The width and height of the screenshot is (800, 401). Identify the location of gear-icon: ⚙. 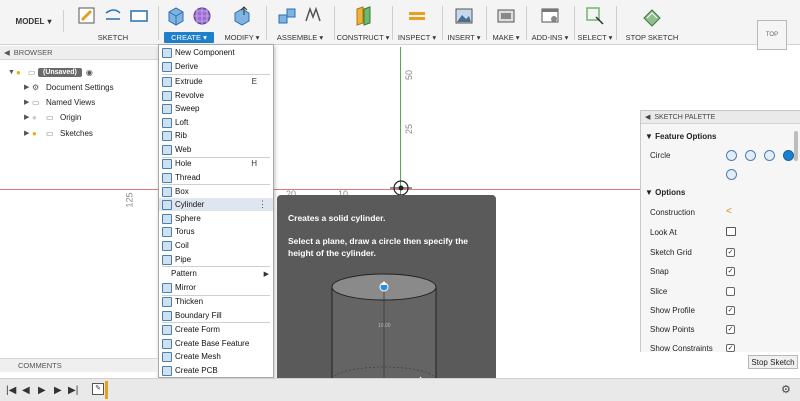
(786, 389).